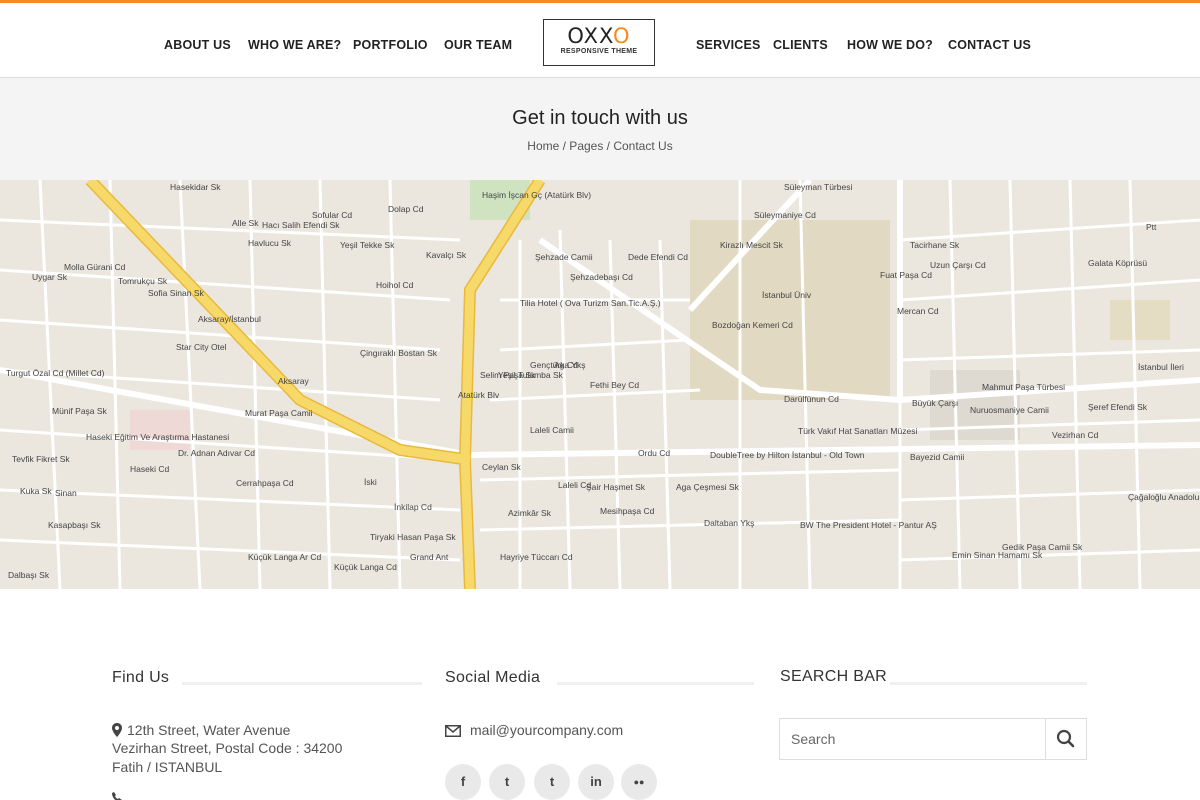 Image resolution: width=1200 pixels, height=800 pixels. I want to click on map-street-label: Darülfünun Cd, so click(811, 399).